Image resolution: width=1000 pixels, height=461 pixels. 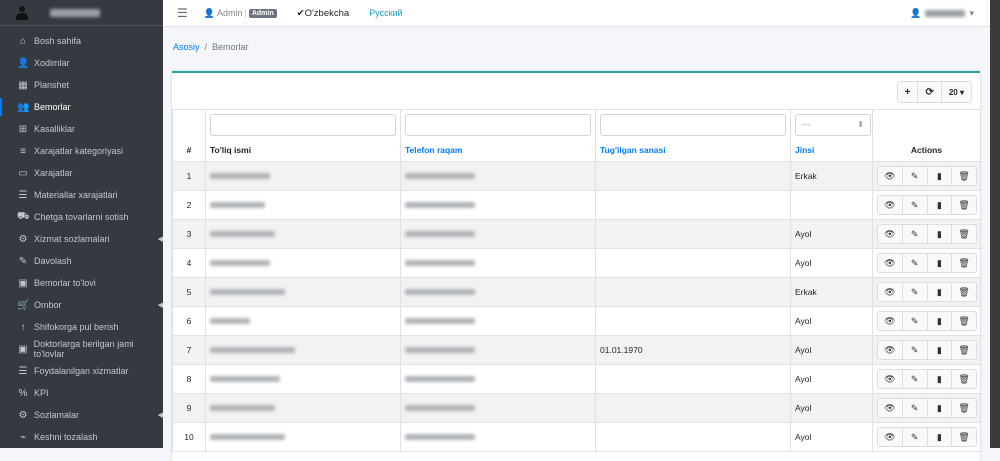 I want to click on sidebar-item-kasalliklar: ⊞ Kasalliklar, so click(x=81, y=129).